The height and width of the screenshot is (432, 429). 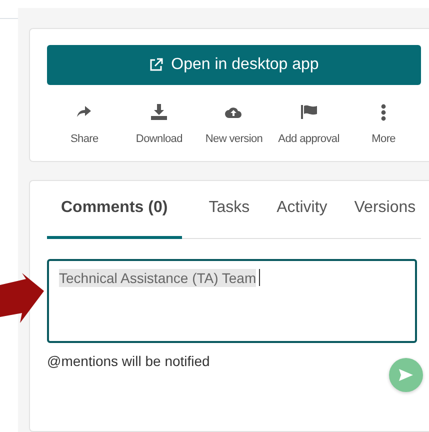 I want to click on mentions-hint: @mentions will be notified, so click(x=128, y=362).